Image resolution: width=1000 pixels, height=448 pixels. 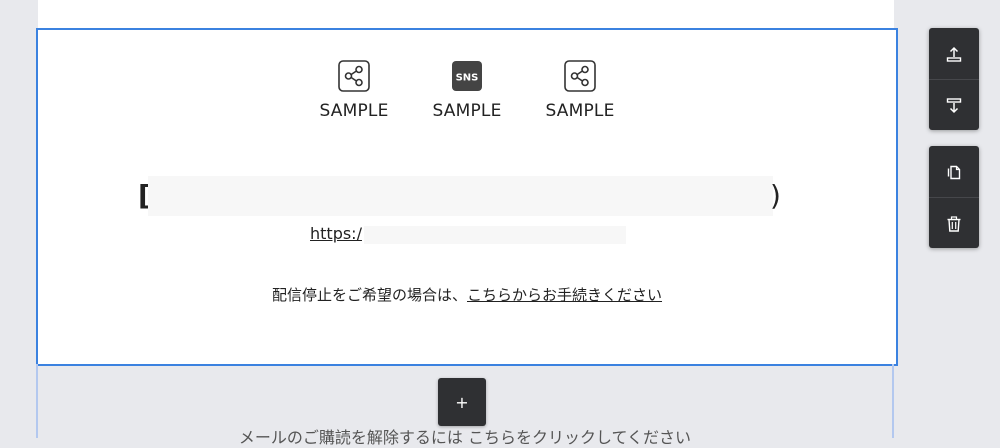 I want to click on lower-unsubscribe-text: メールのご購読を解除するには こちらをクリックしてください, so click(x=465, y=437).